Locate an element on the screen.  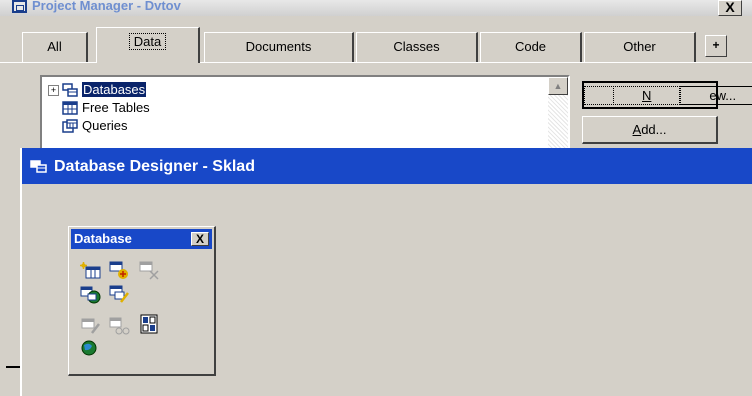
tree-item-free-tables: Free Tables is located at coordinates (106, 108).